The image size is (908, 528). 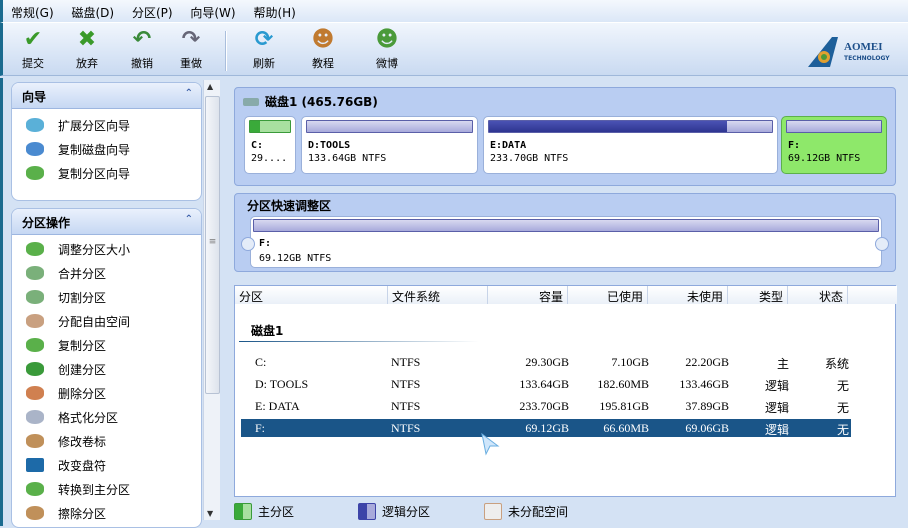 I want to click on x-icon: ✖, so click(x=87, y=39).